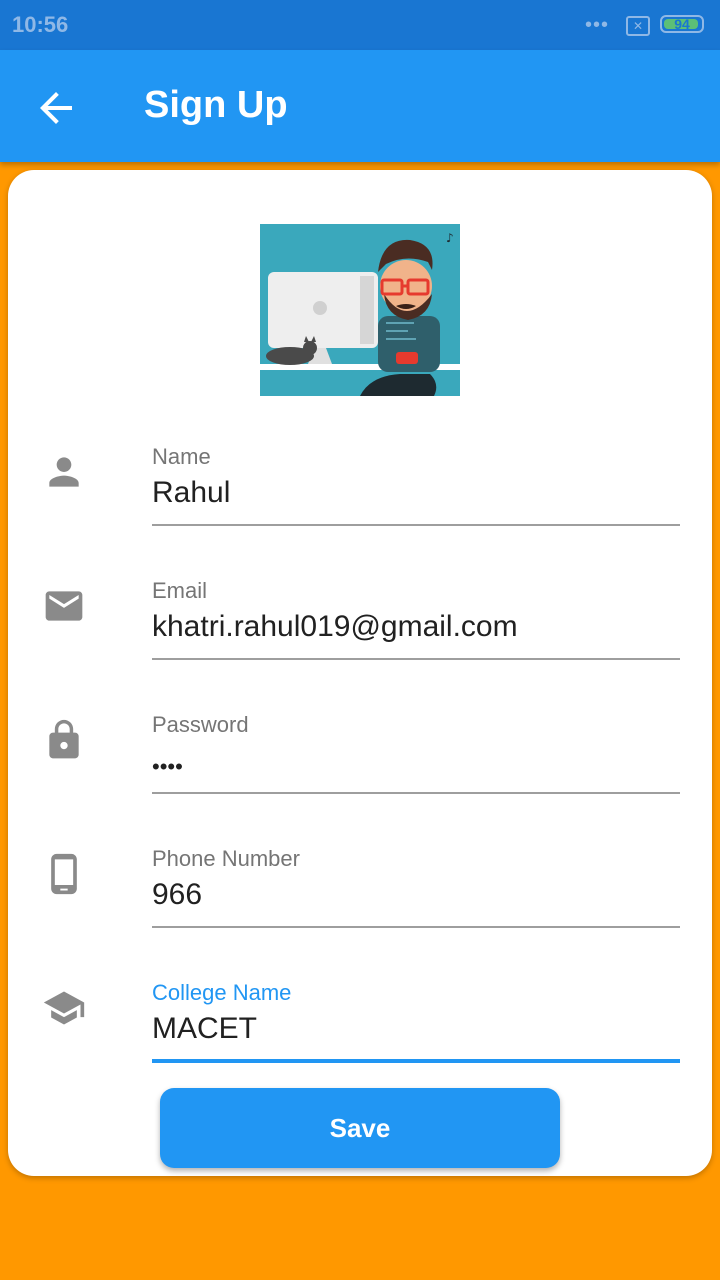  I want to click on college-input: MACET, so click(204, 1029).